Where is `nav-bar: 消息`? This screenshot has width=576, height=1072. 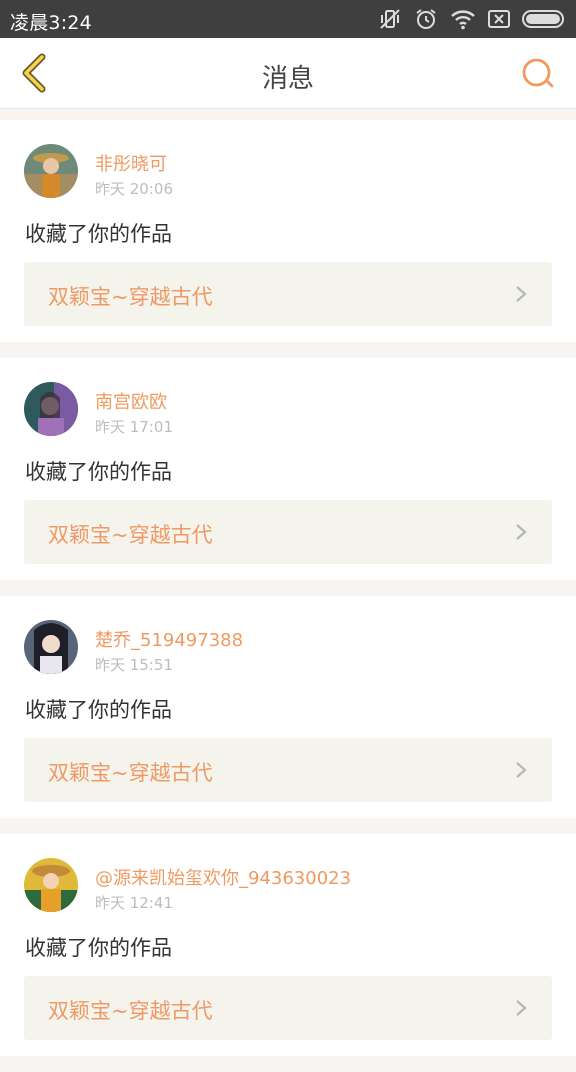
nav-bar: 消息 is located at coordinates (288, 73).